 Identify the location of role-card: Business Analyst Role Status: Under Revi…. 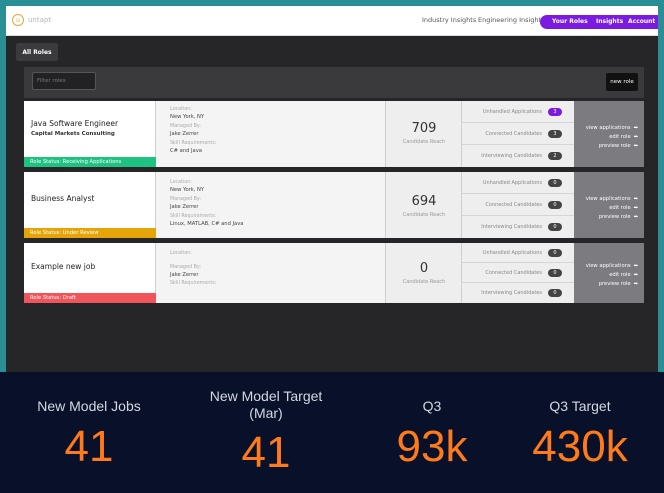
(334, 205).